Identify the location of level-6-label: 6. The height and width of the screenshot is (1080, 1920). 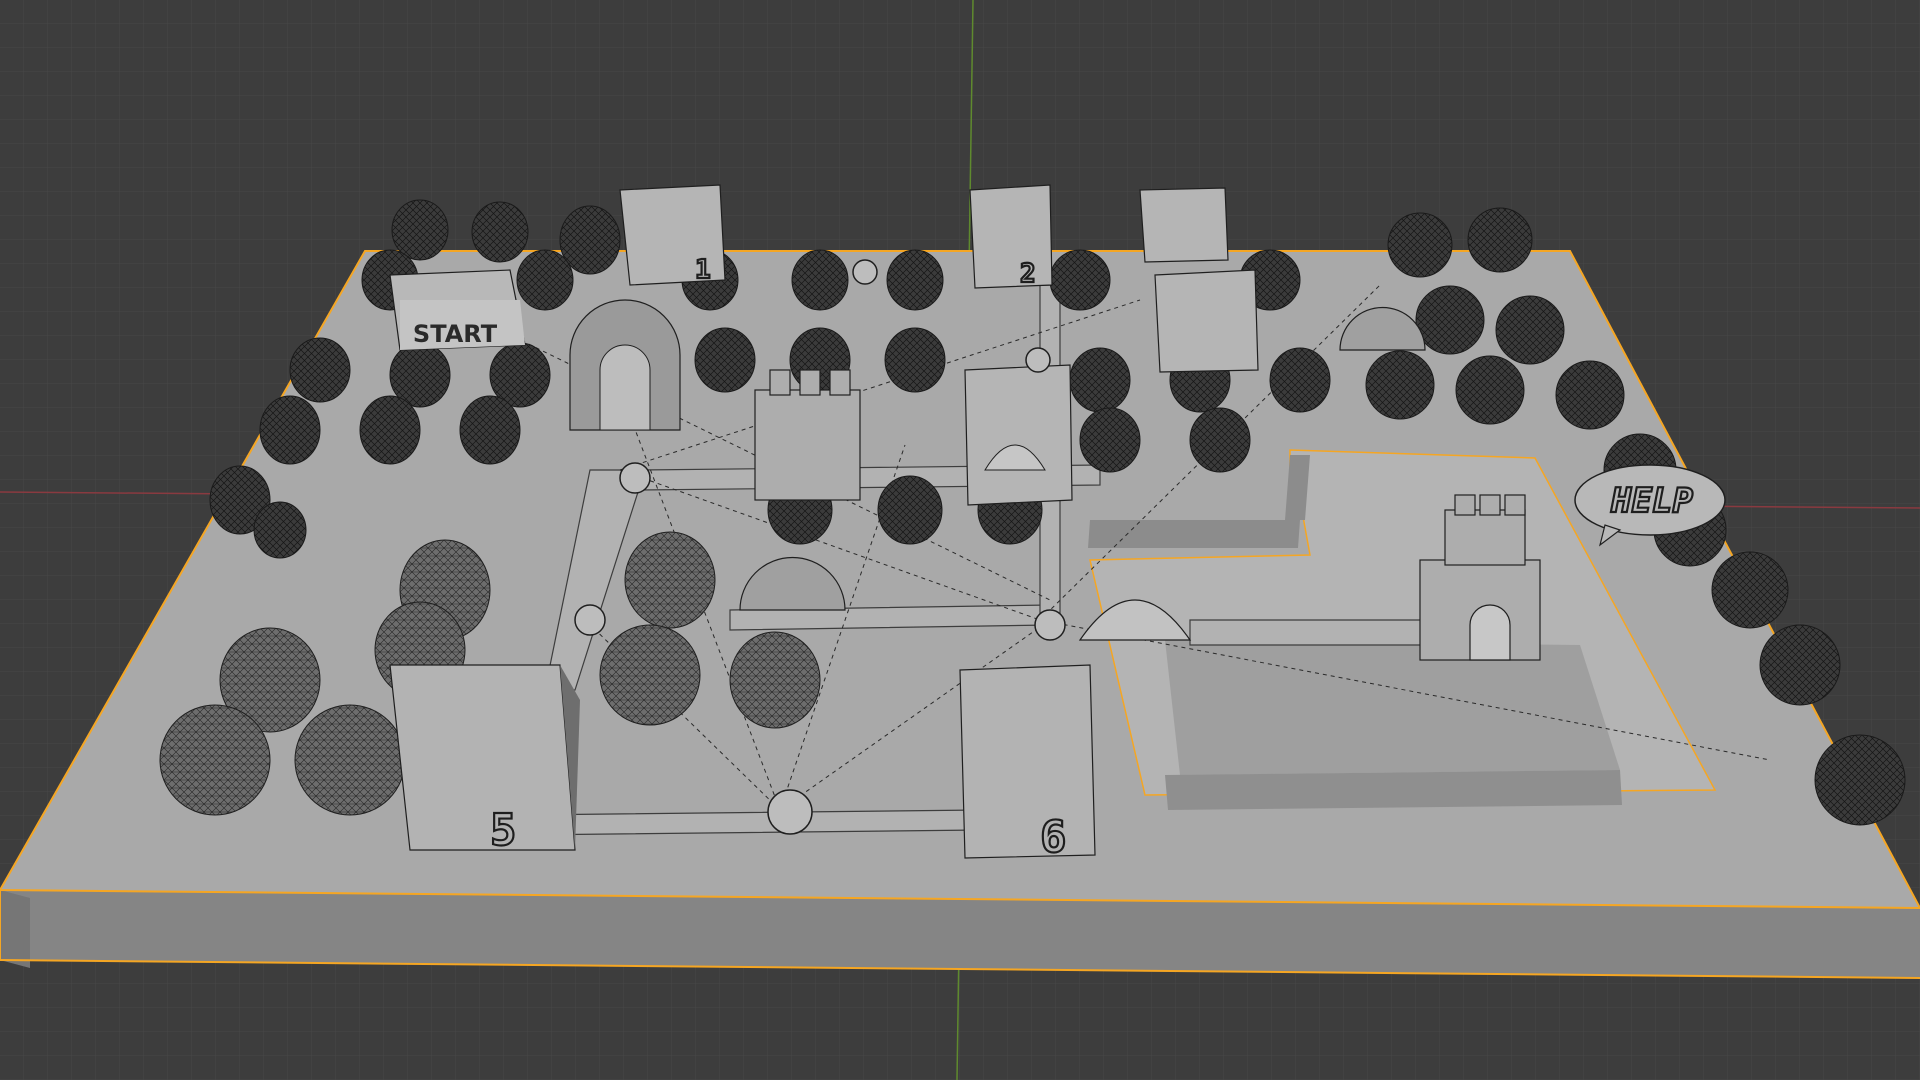
(1053, 837).